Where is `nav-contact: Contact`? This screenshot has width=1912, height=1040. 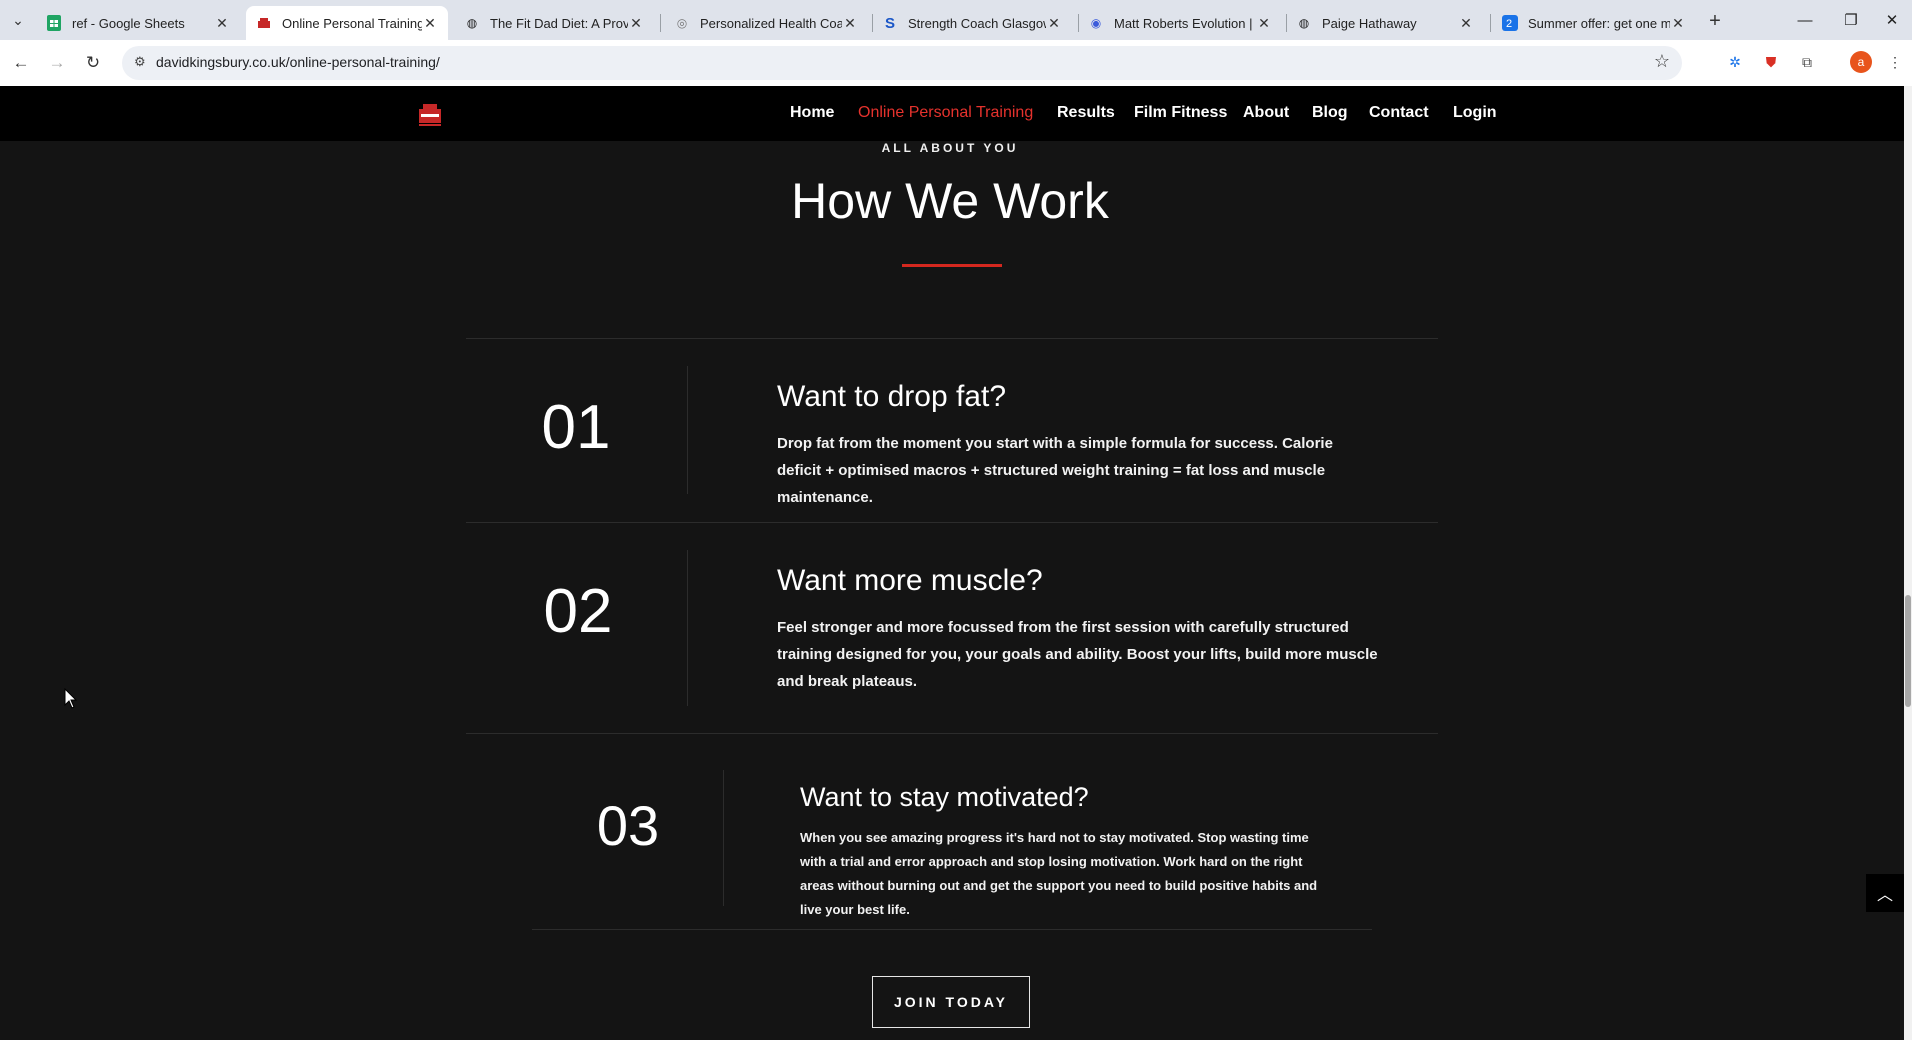
nav-contact: Contact is located at coordinates (1399, 113).